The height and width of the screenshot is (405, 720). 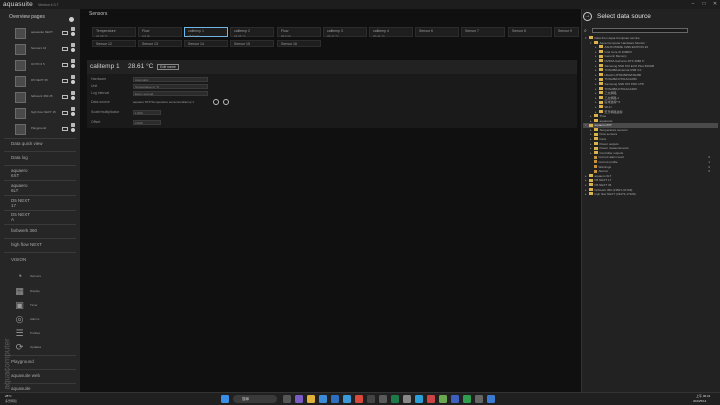 What do you see at coordinates (19, 173) in the screenshot?
I see `nav-aquaero-6xt: aquaero 6XT` at bounding box center [19, 173].